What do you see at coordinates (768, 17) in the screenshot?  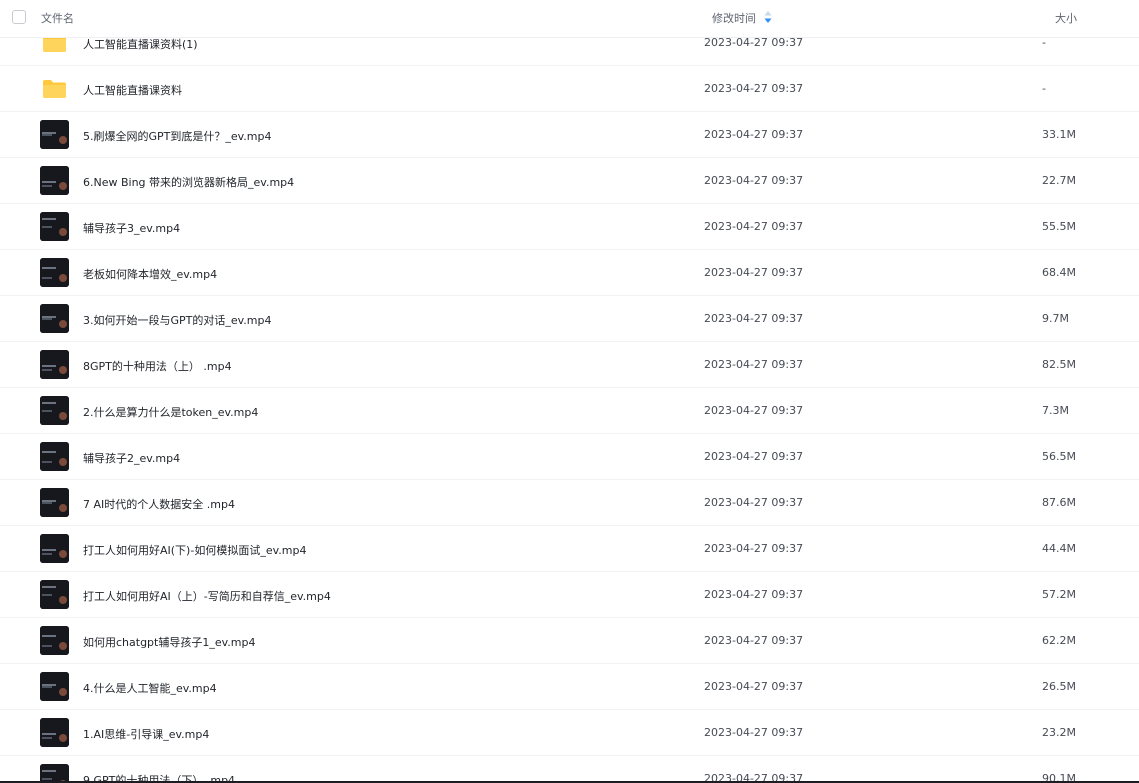 I see `sort-icon` at bounding box center [768, 17].